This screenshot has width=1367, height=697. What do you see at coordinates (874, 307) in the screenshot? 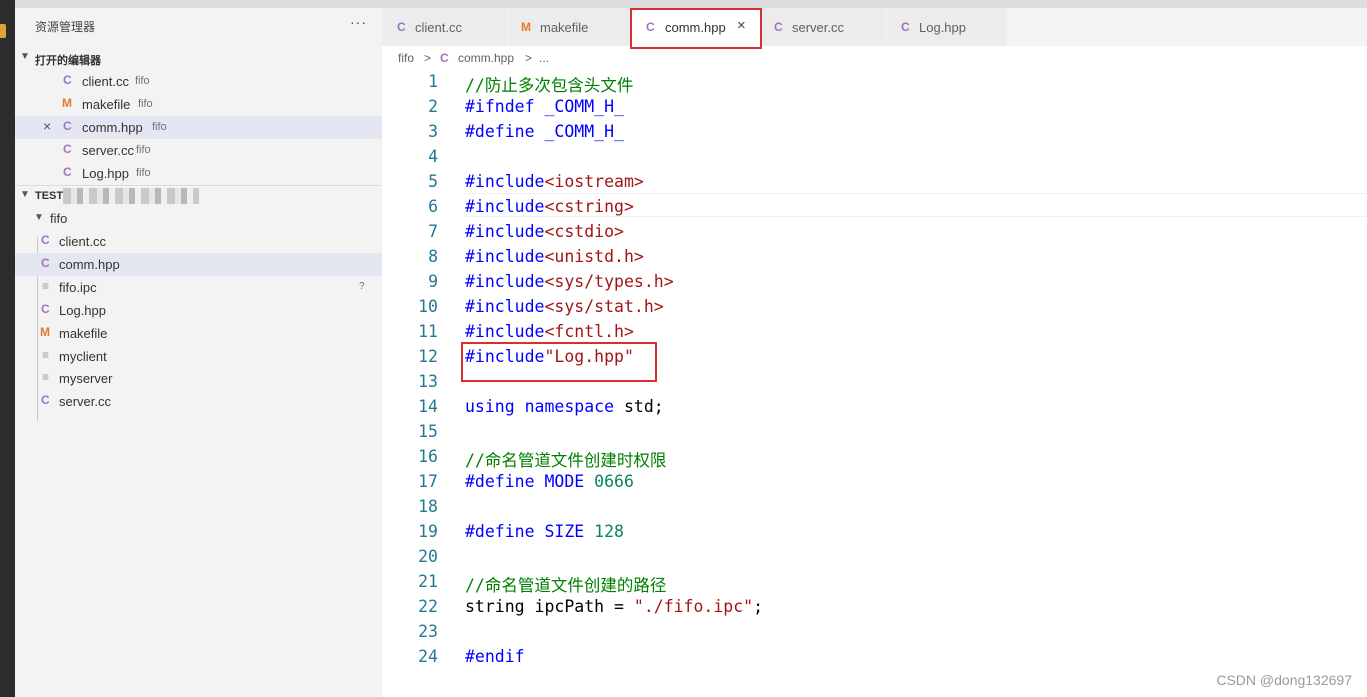
I see `code-line: 10 #include<sys/stat.h>` at bounding box center [874, 307].